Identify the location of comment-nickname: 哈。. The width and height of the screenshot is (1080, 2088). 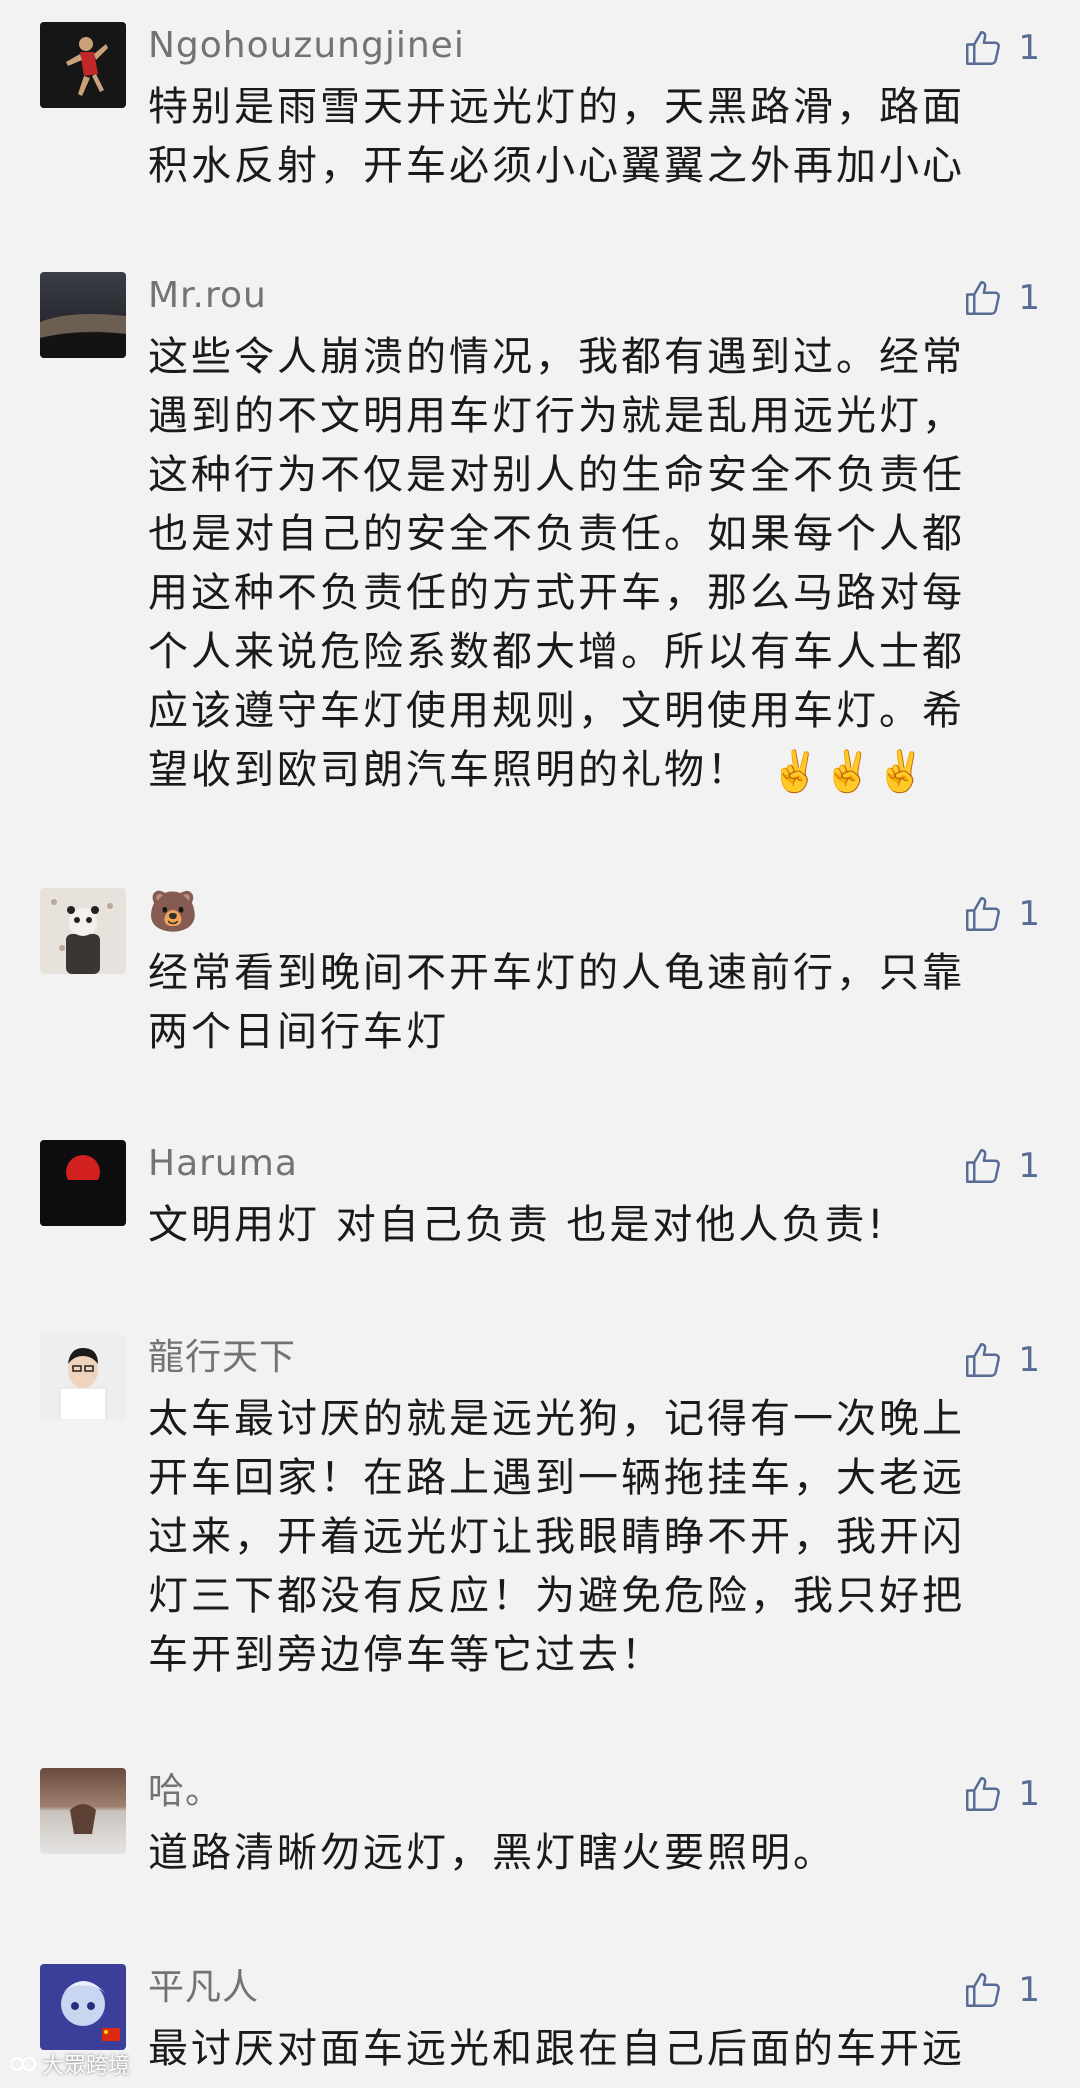
(185, 1792).